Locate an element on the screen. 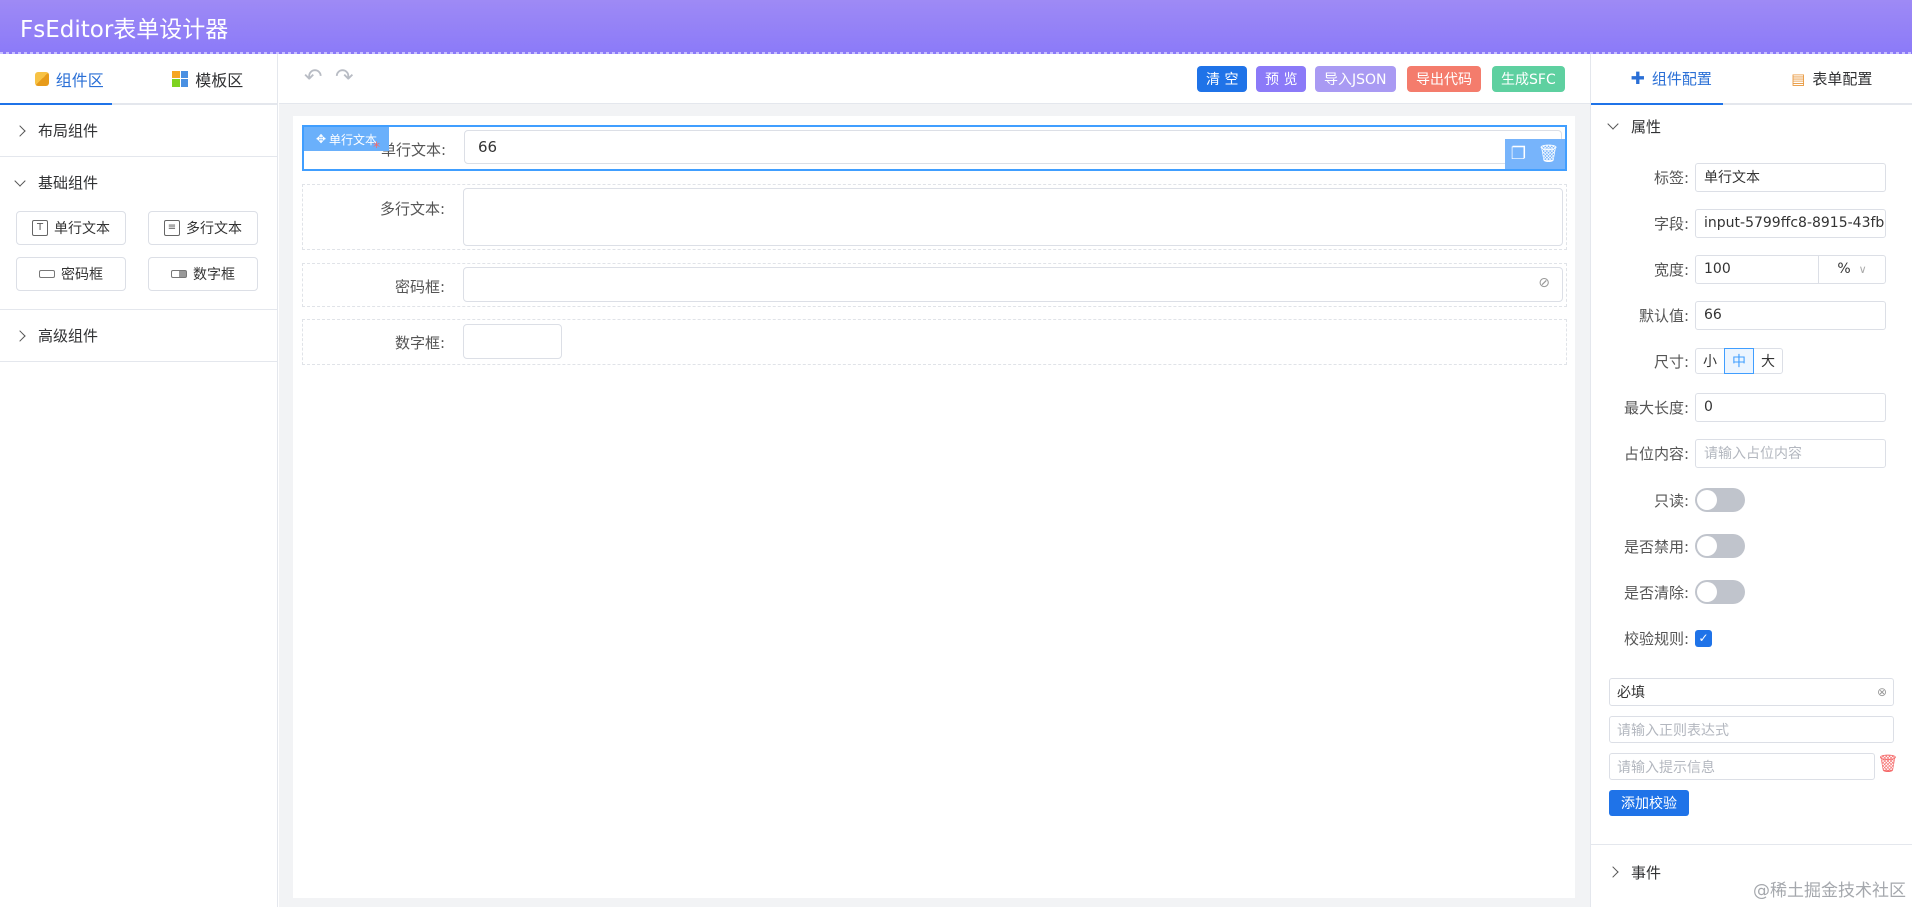  password-input: ⊘ is located at coordinates (1013, 284).